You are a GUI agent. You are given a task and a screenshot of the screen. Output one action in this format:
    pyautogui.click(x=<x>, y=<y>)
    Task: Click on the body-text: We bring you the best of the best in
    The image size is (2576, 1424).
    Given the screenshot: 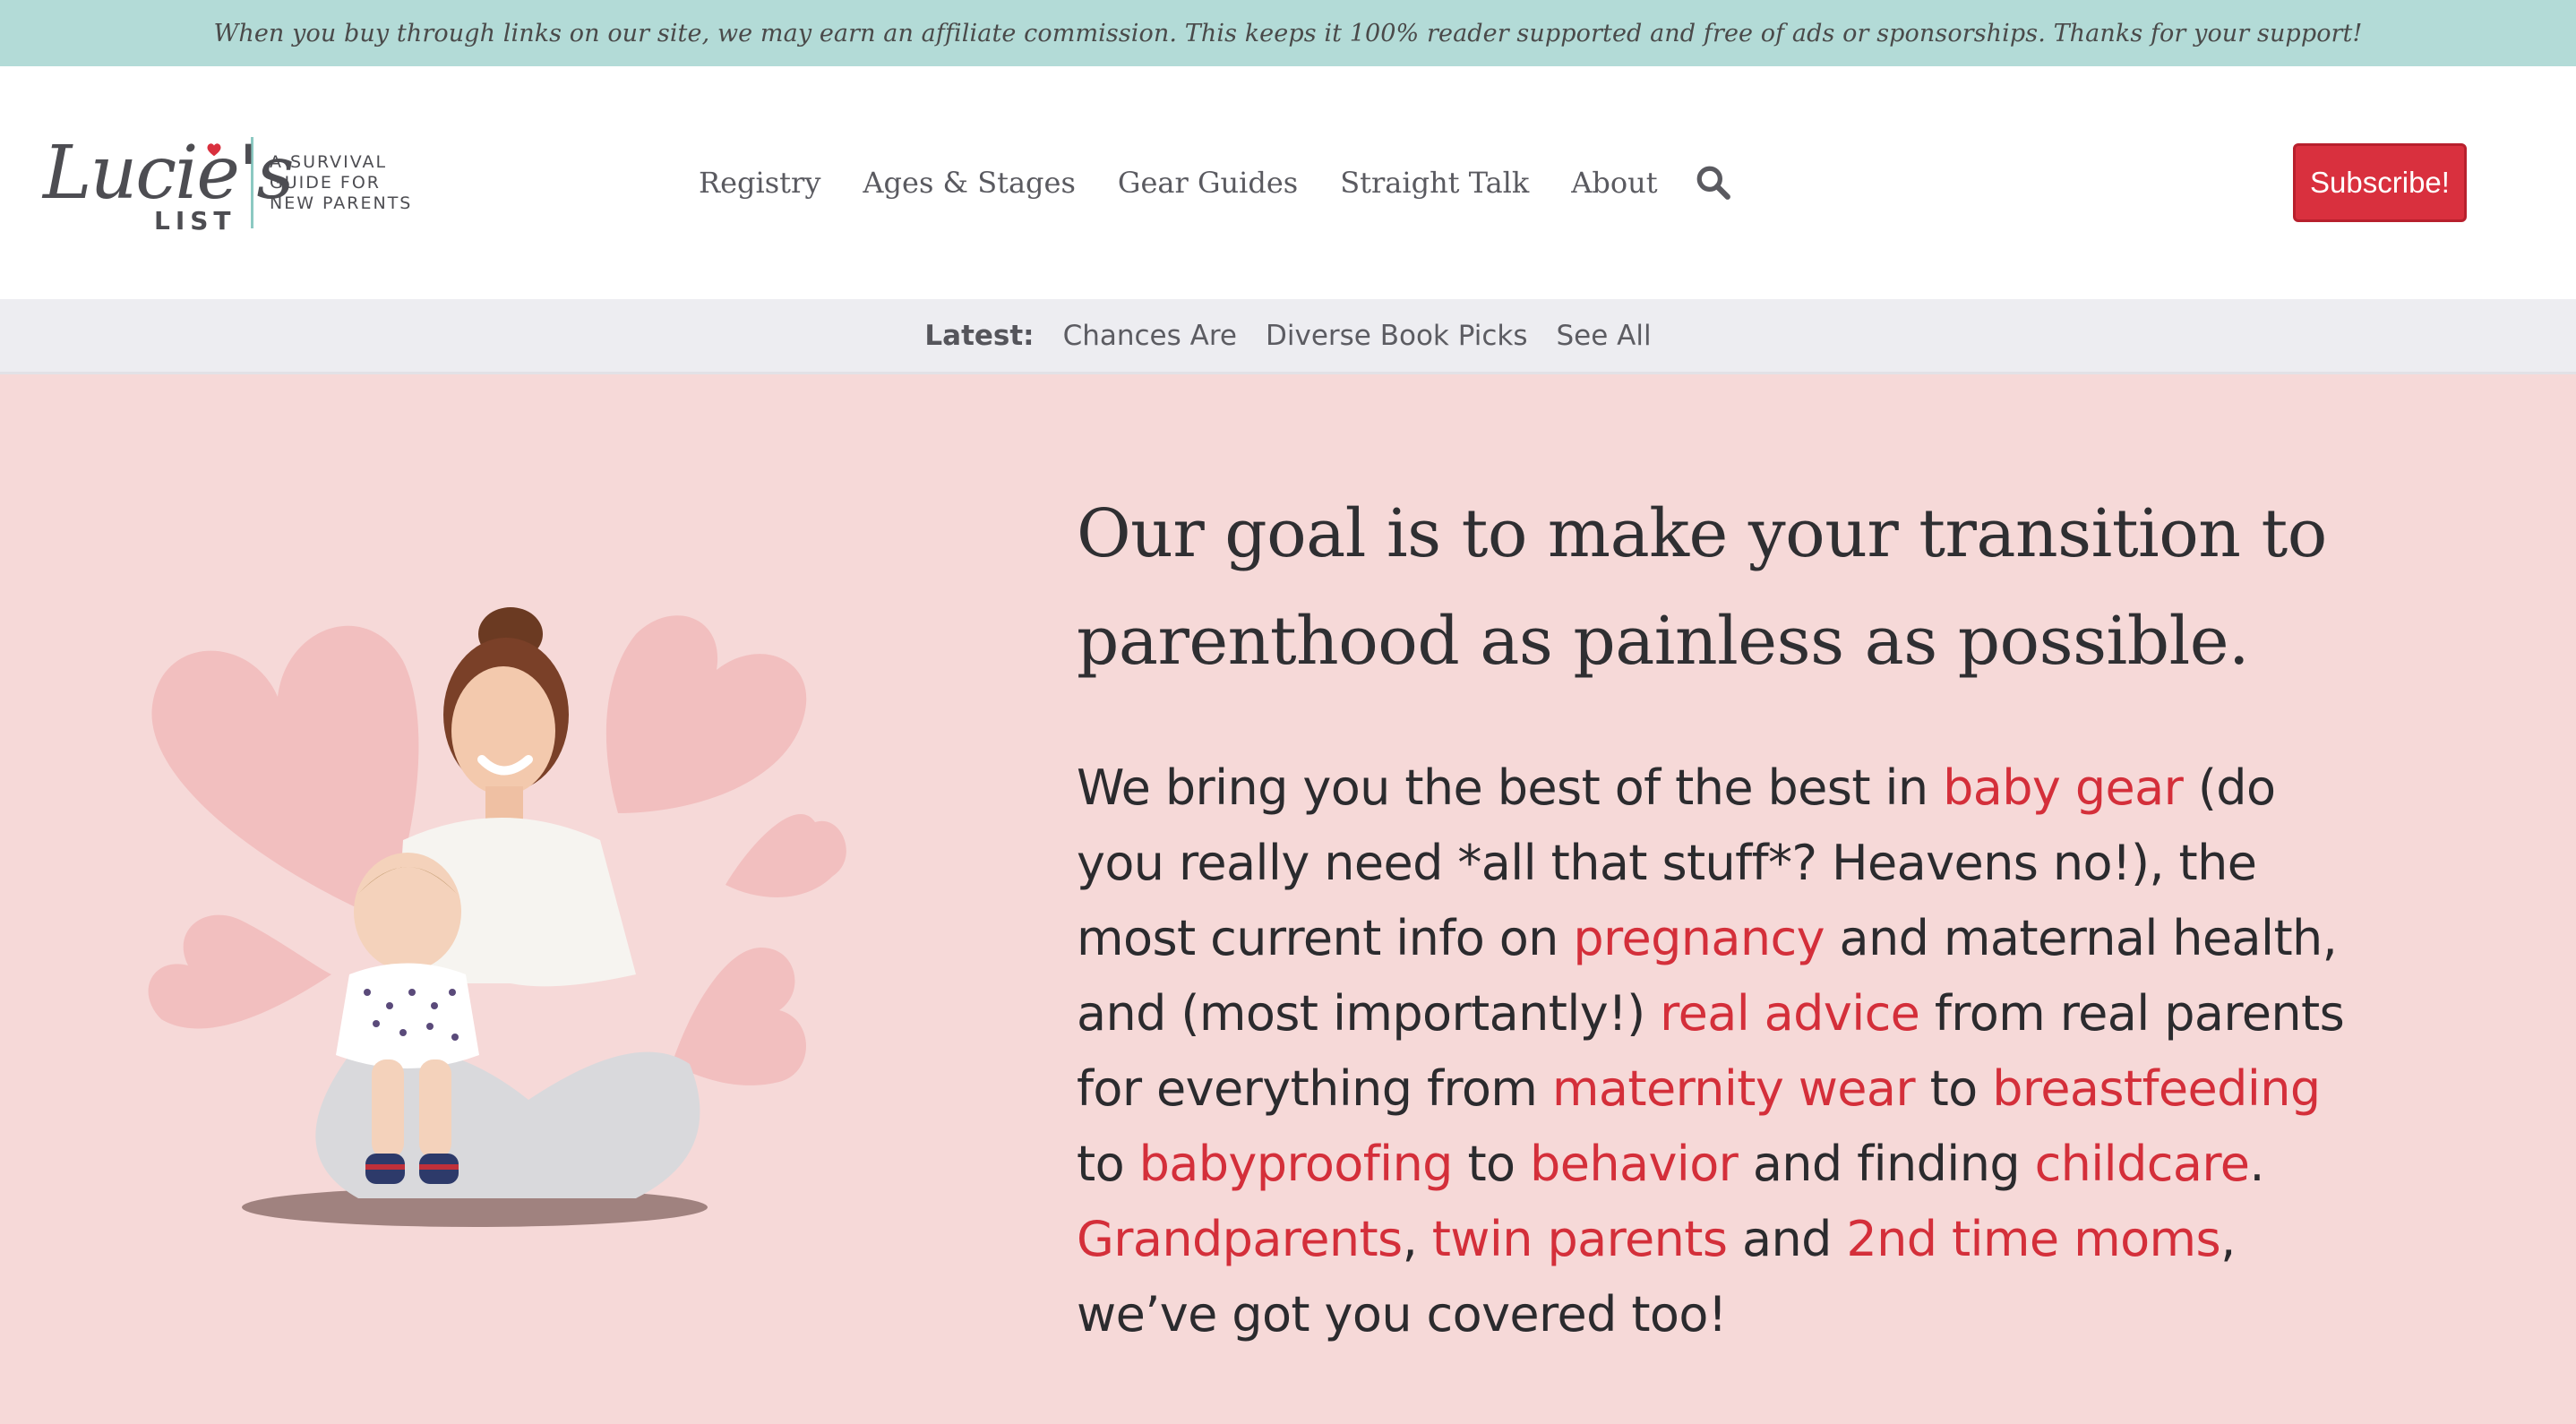 What is the action you would take?
    pyautogui.click(x=1510, y=788)
    